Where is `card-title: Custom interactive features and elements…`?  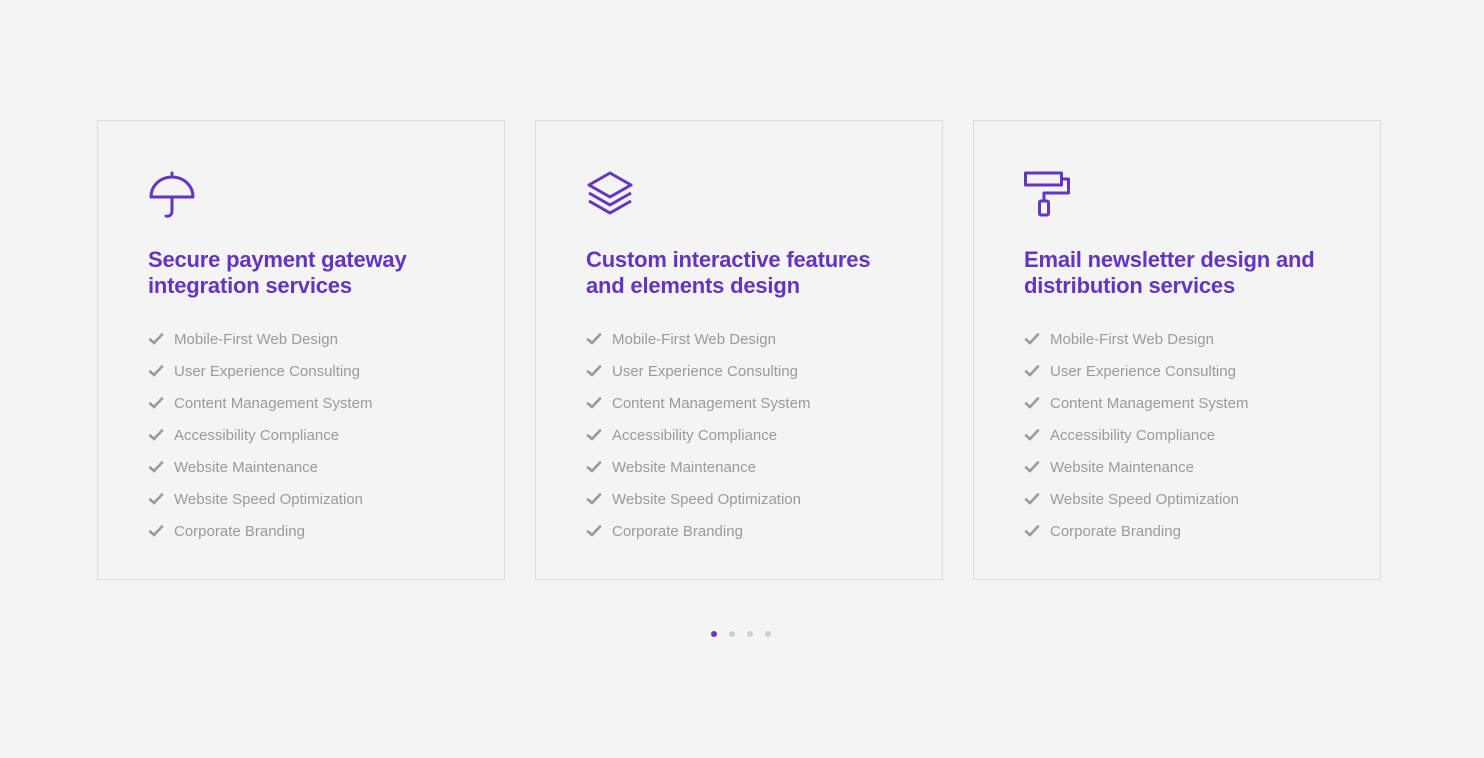
card-title: Custom interactive features and elements… is located at coordinates (728, 272).